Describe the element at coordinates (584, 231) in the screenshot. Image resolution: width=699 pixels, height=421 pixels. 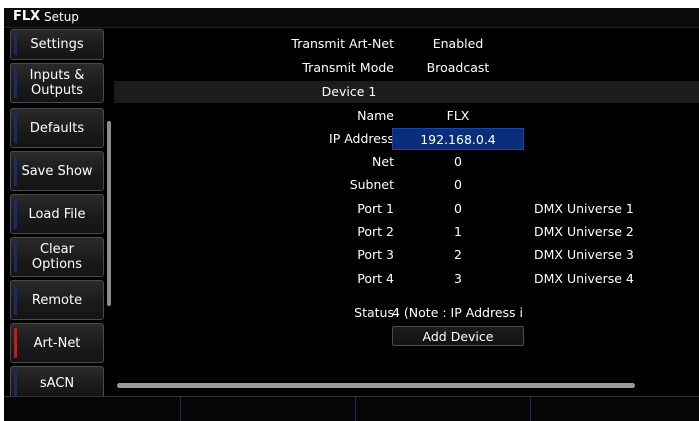
I see `universe-label: DMX Universe 2` at that location.